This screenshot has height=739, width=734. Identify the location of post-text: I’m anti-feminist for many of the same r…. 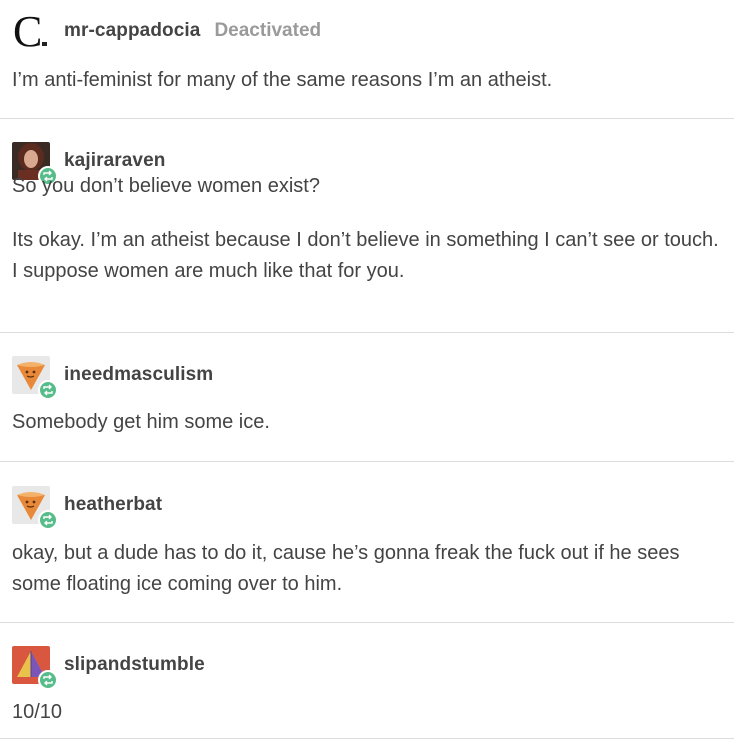
(282, 80).